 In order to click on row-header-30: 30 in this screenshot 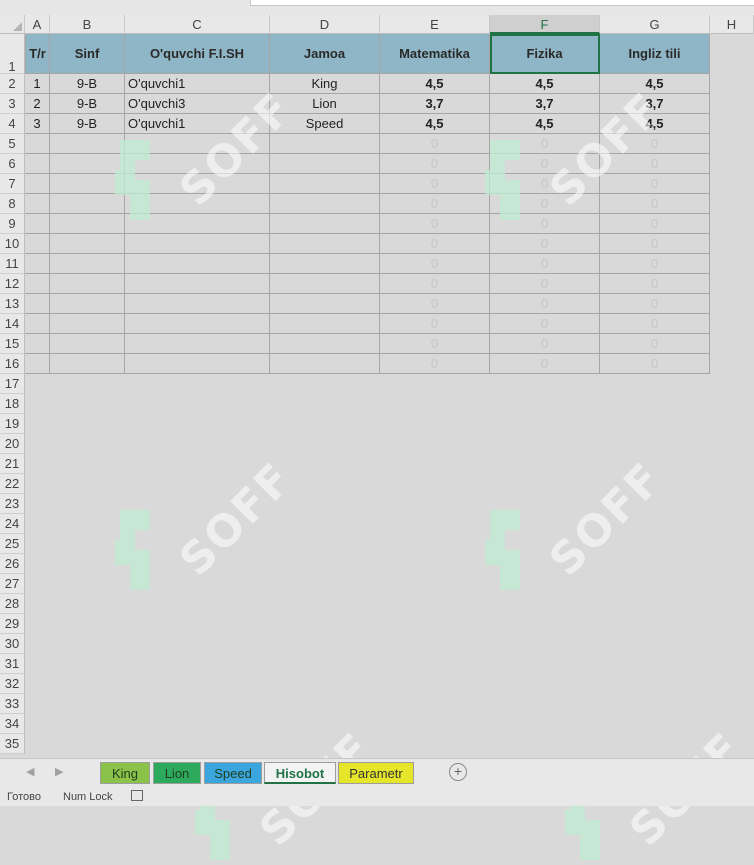, I will do `click(12, 644)`.